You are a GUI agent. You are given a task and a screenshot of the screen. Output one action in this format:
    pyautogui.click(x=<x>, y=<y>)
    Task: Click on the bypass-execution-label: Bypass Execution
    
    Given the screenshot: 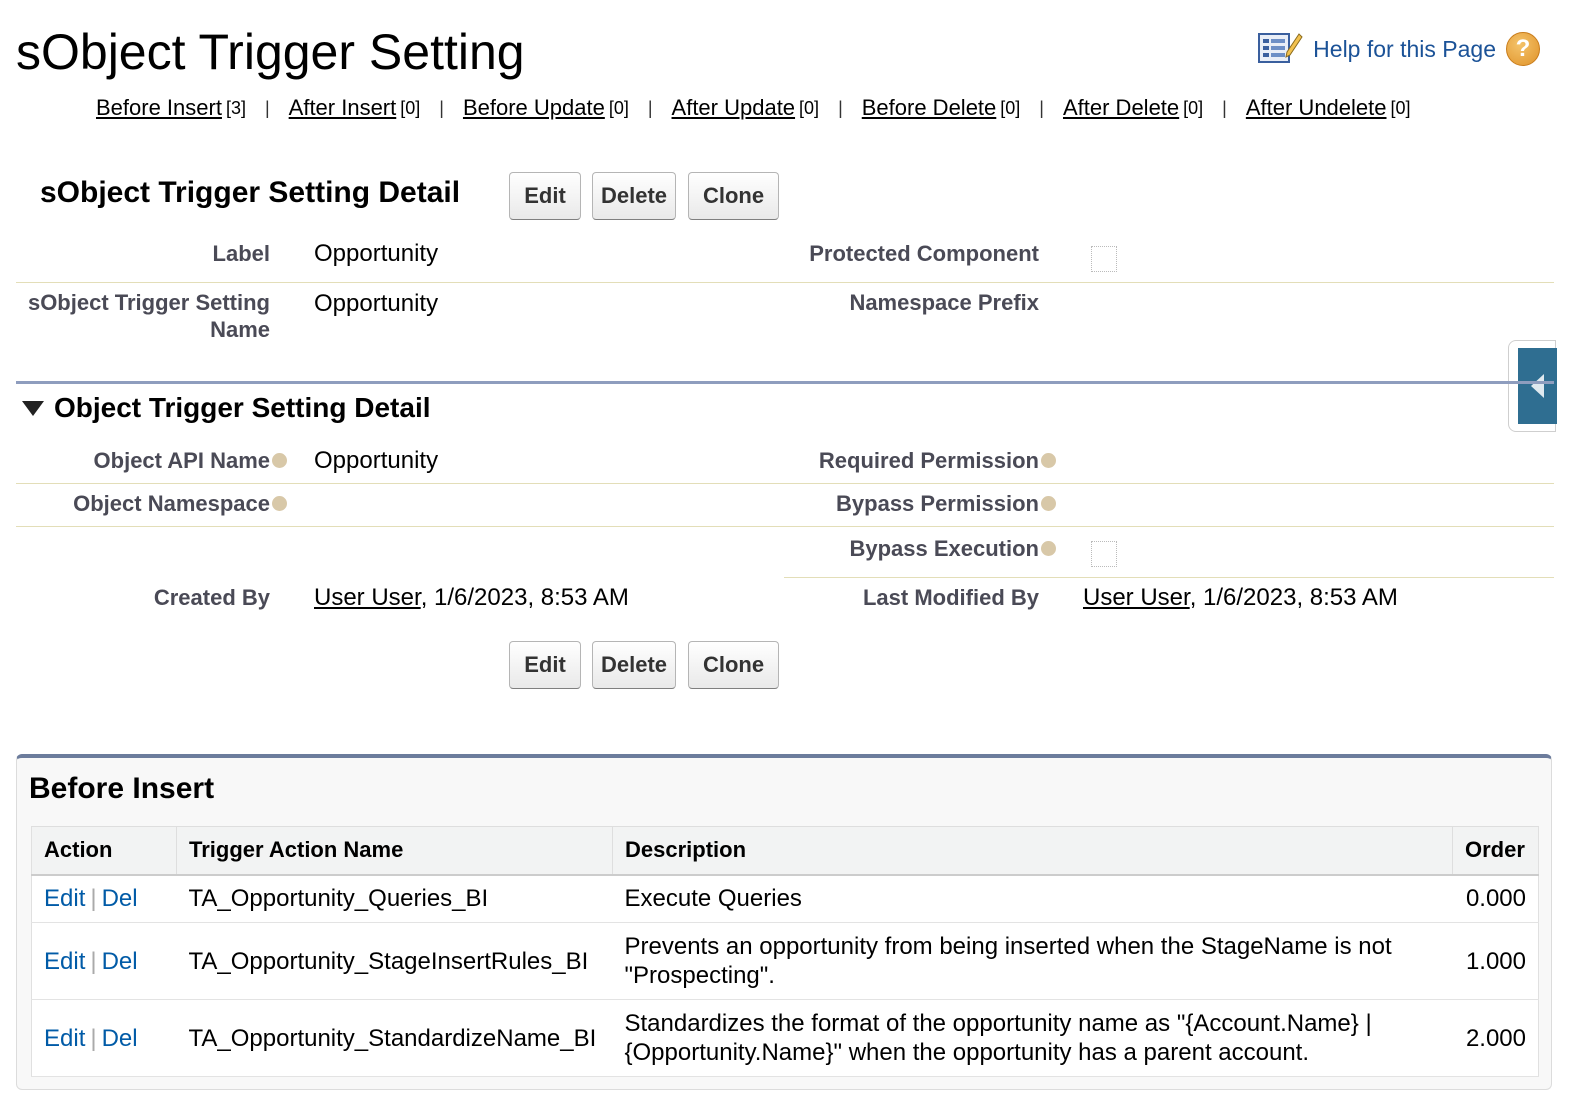 What is the action you would take?
    pyautogui.click(x=952, y=548)
    